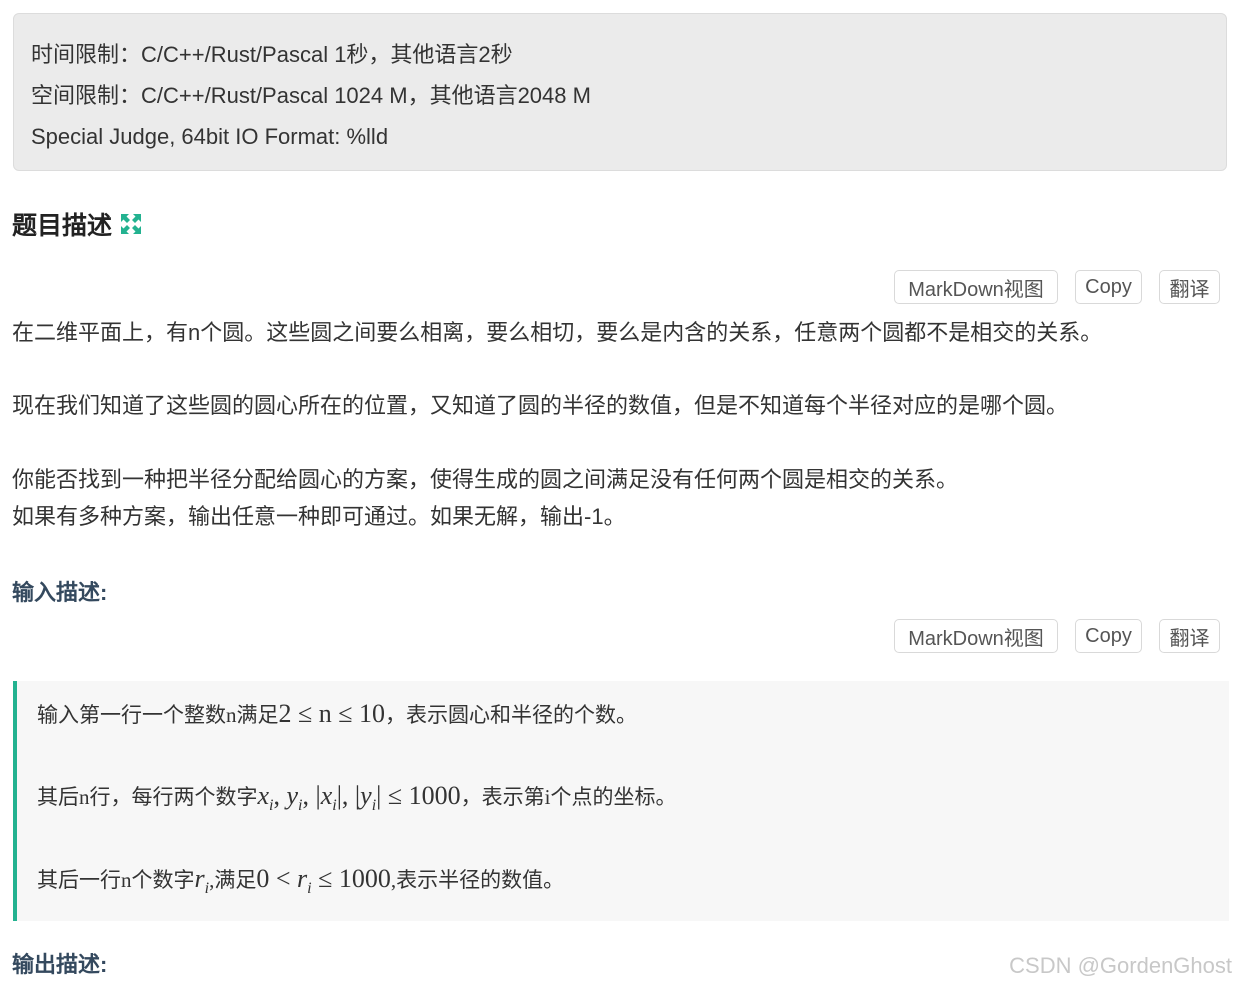  What do you see at coordinates (131, 224) in the screenshot?
I see `expand-arrows-icon` at bounding box center [131, 224].